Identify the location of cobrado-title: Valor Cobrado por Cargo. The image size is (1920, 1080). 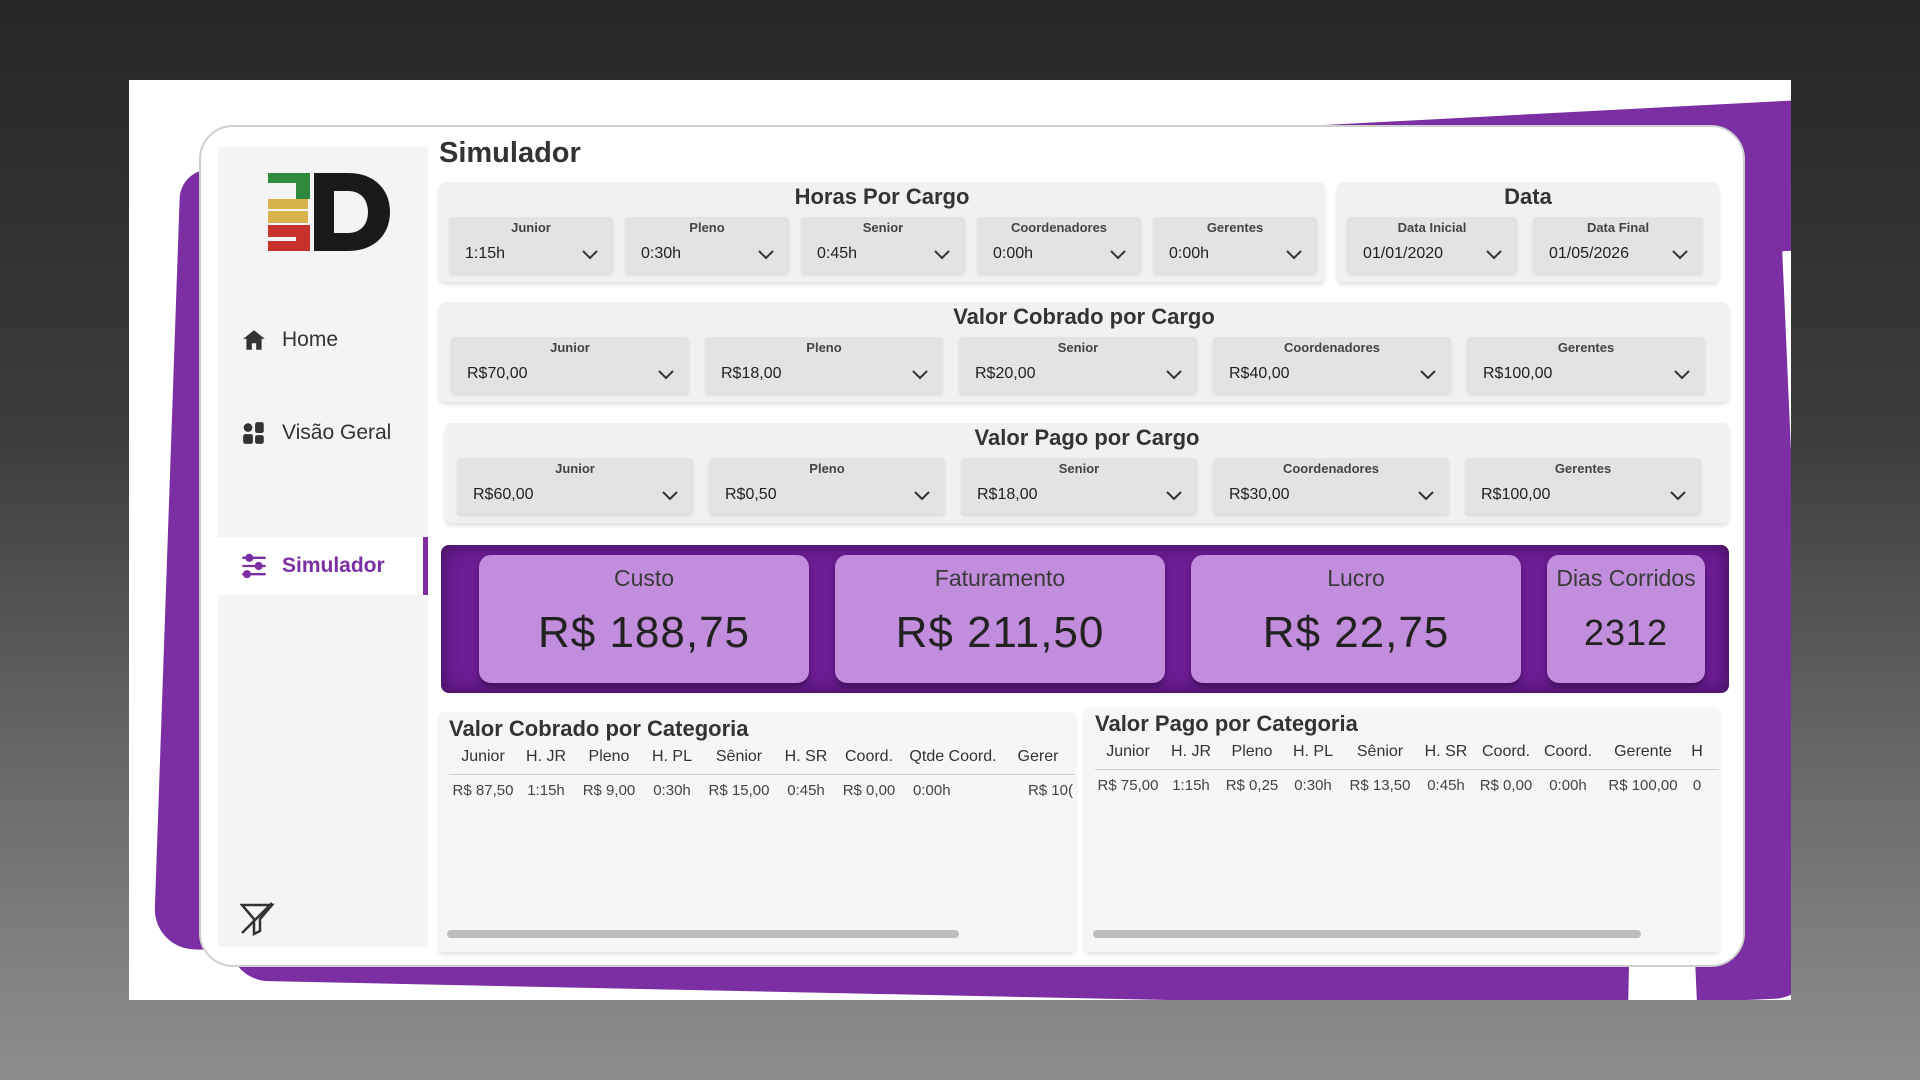
(1084, 316).